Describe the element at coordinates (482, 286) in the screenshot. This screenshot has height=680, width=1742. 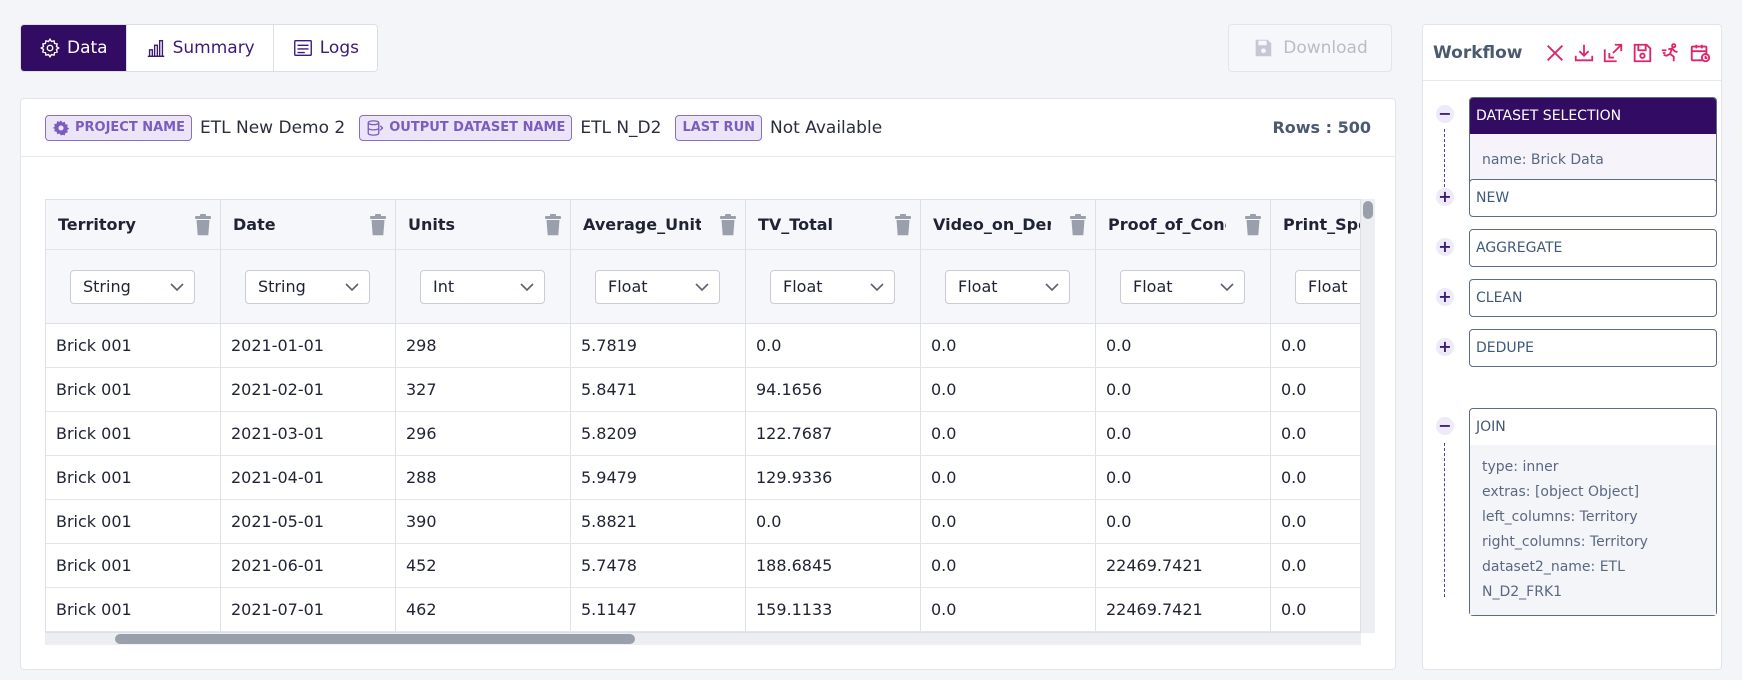
I see `column-type-select: Int` at that location.